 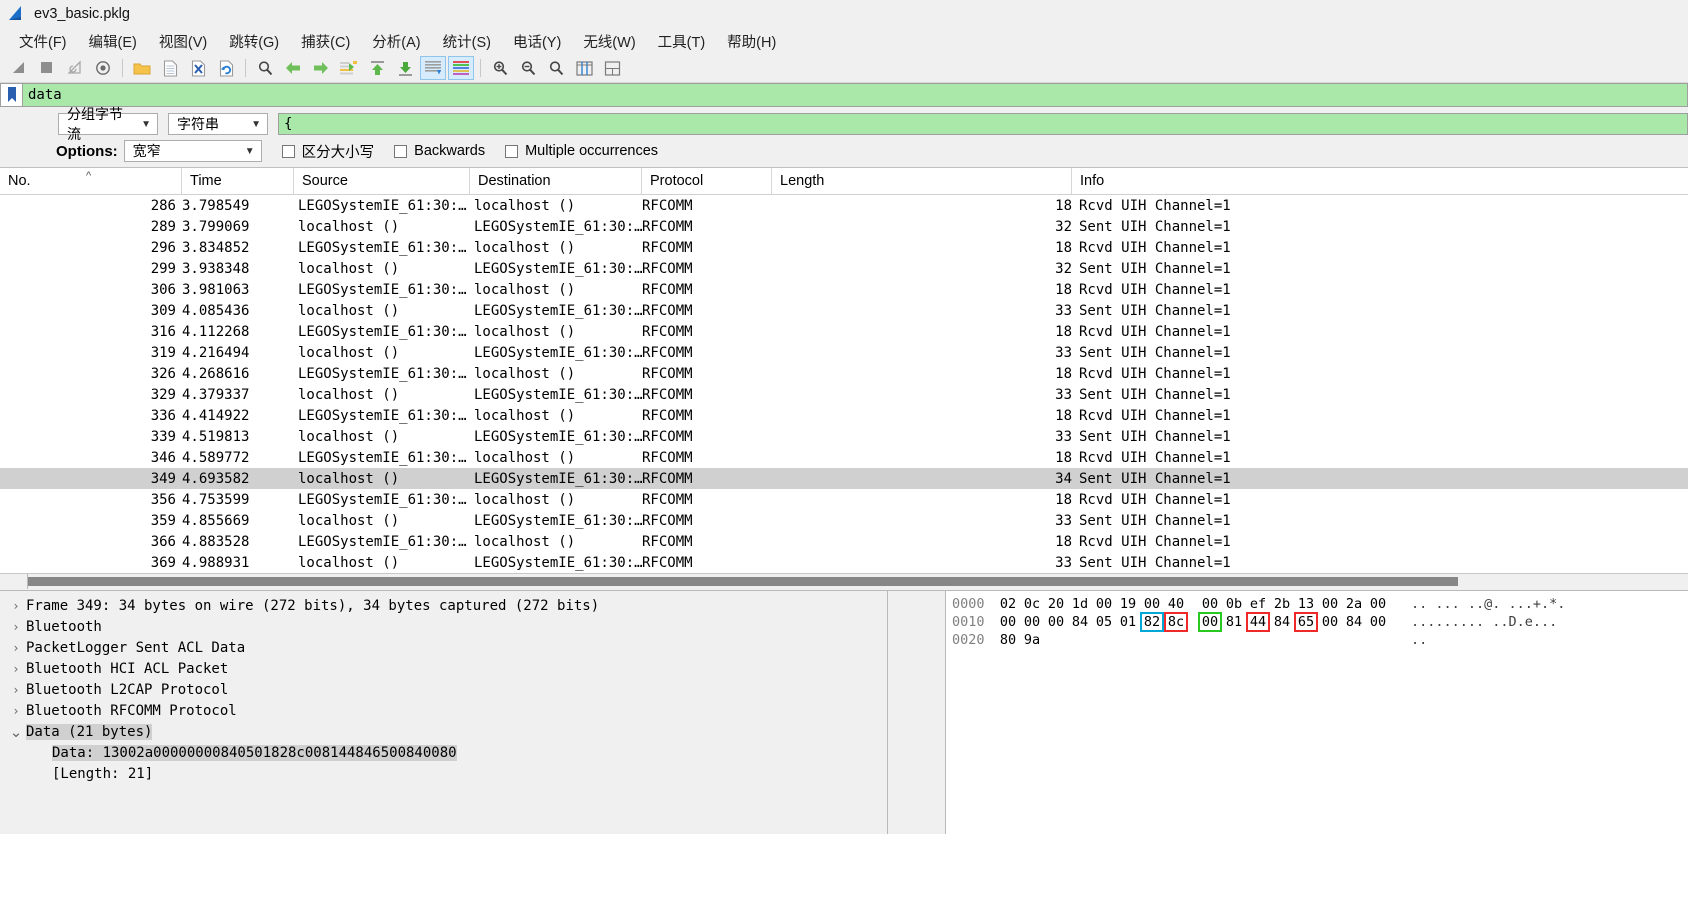 What do you see at coordinates (1258, 622) in the screenshot?
I see `hex-byte-highlight-red: 44` at bounding box center [1258, 622].